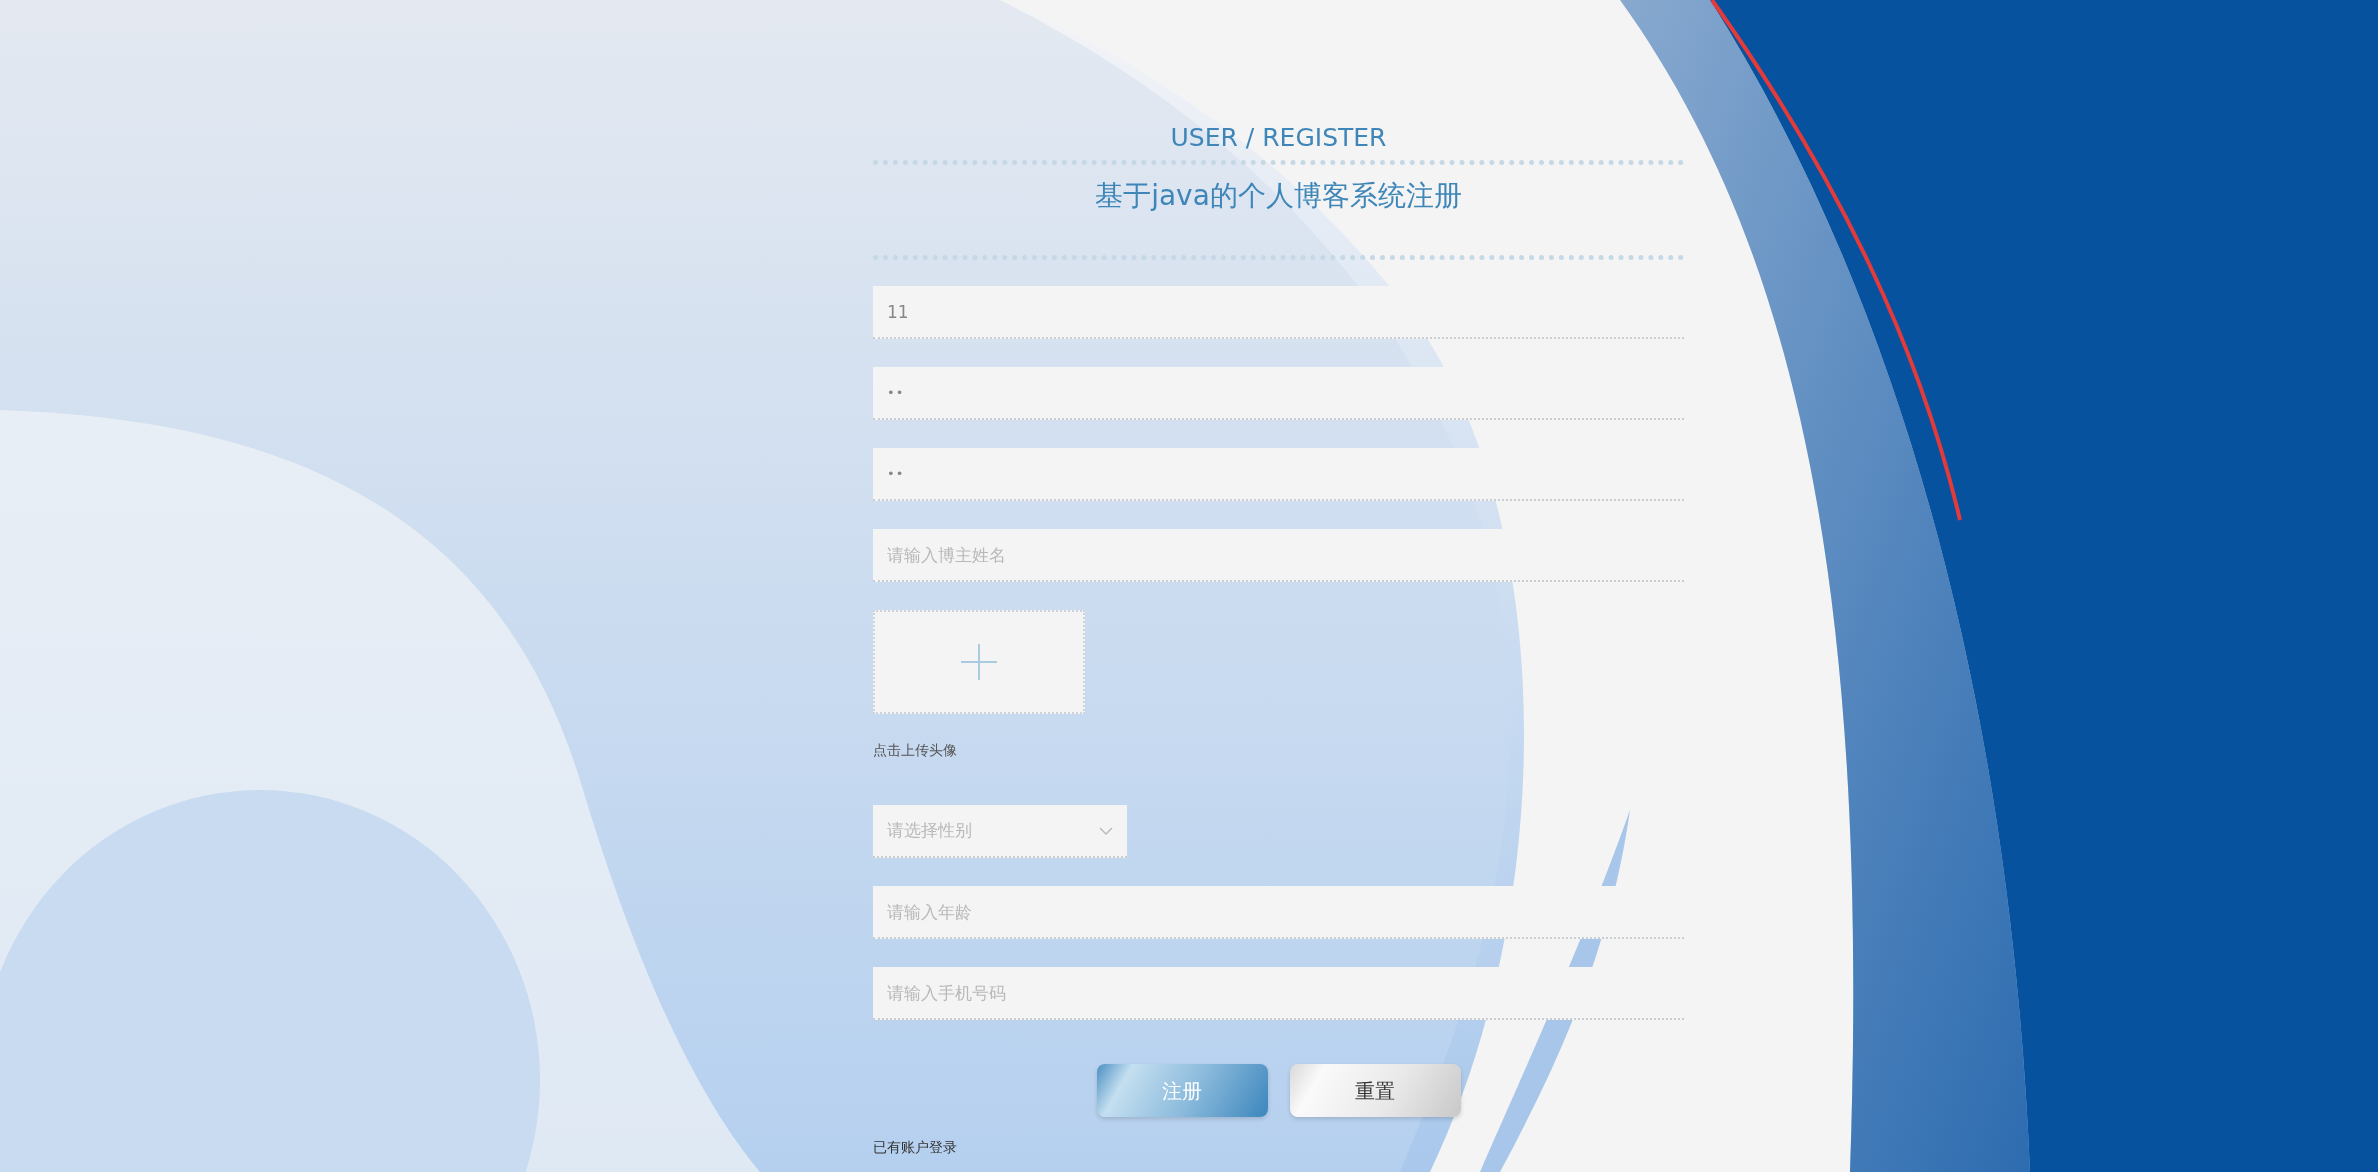  What do you see at coordinates (1375, 1090) in the screenshot?
I see `reset-button: 重置` at bounding box center [1375, 1090].